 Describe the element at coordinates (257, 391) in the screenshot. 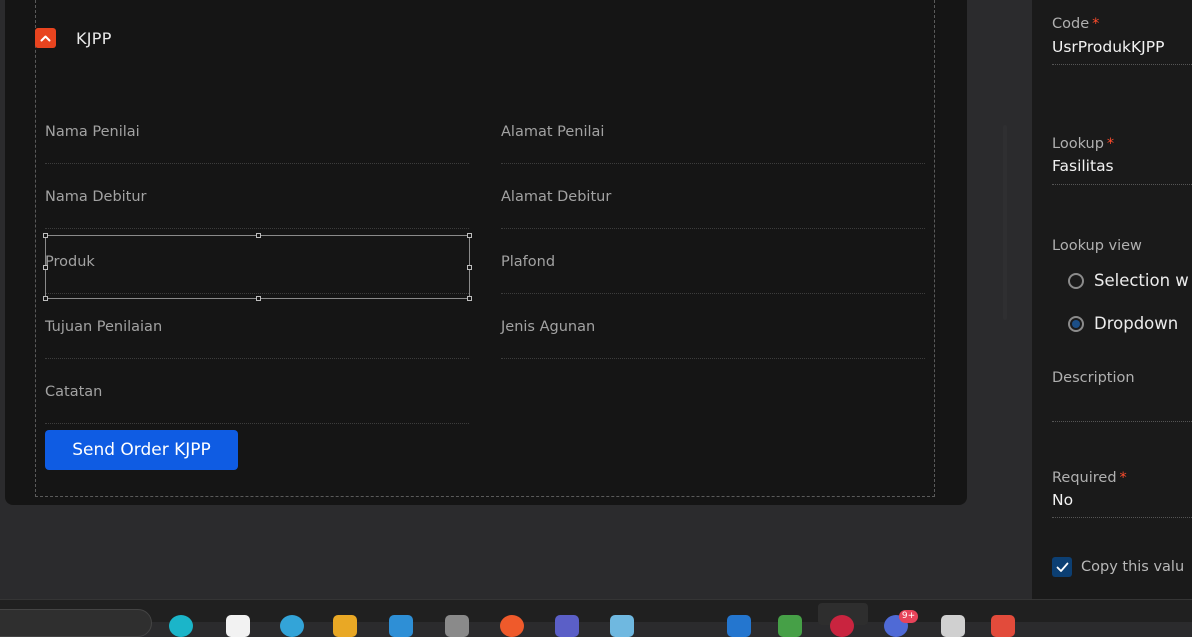

I see `field-catatan: Catatan` at that location.